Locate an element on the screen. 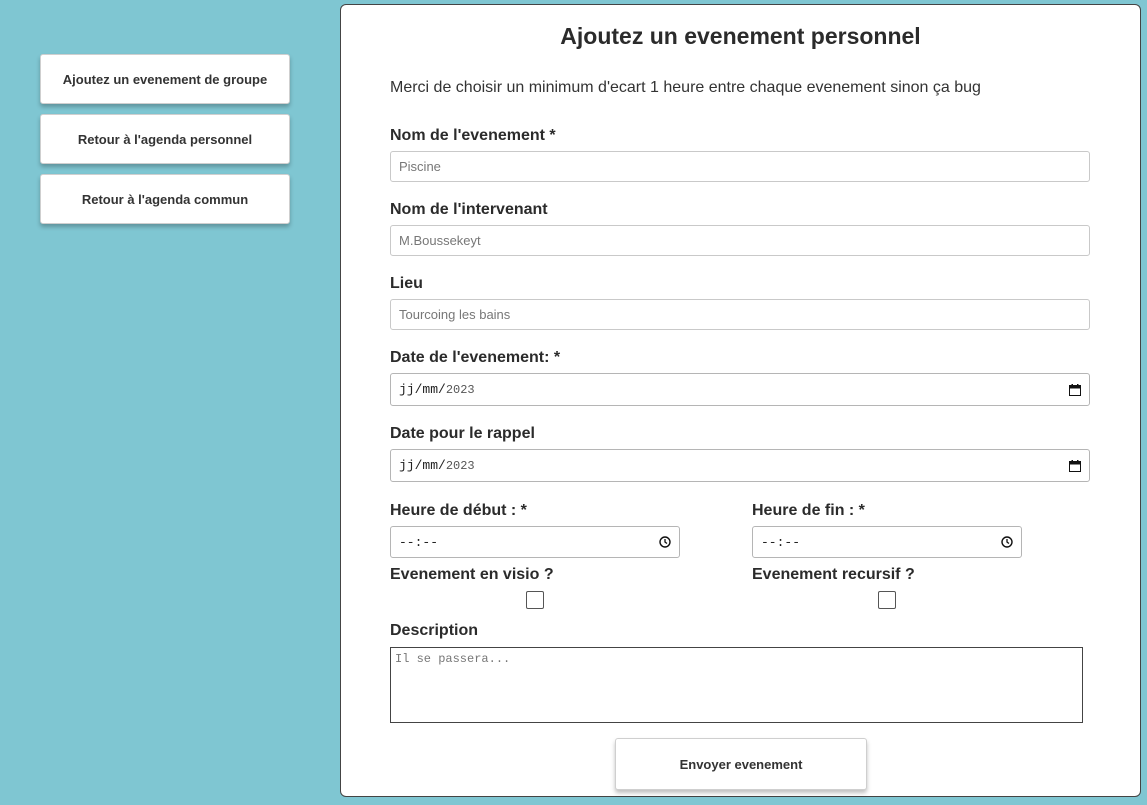  event-name-label: Nom de l'evenement * is located at coordinates (473, 135).